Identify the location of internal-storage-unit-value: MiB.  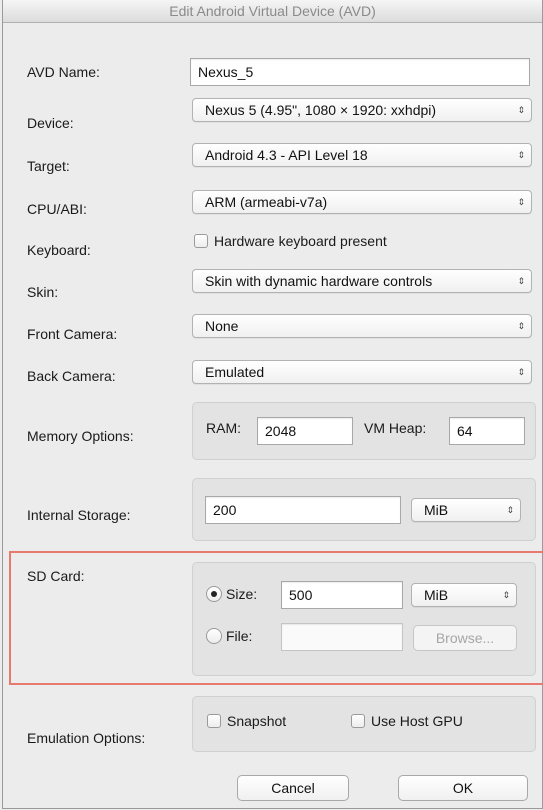
(436, 510).